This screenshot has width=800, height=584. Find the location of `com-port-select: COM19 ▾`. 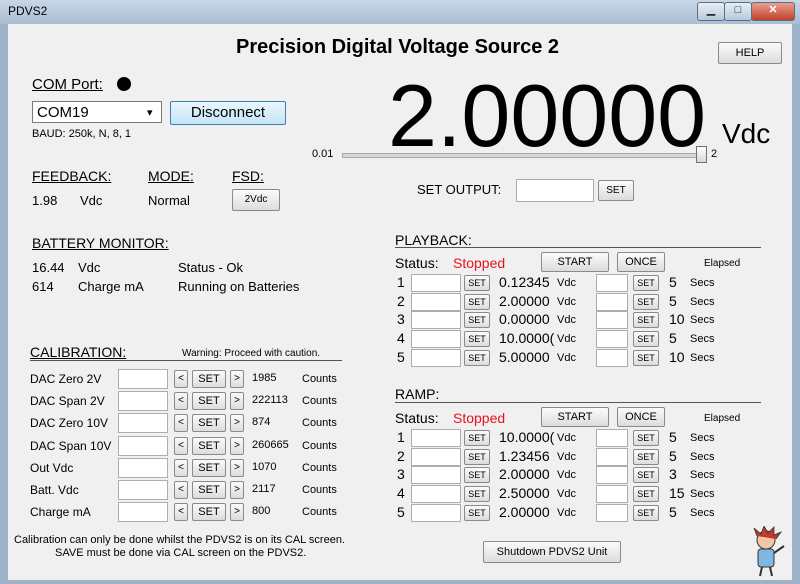

com-port-select: COM19 ▾ is located at coordinates (97, 112).